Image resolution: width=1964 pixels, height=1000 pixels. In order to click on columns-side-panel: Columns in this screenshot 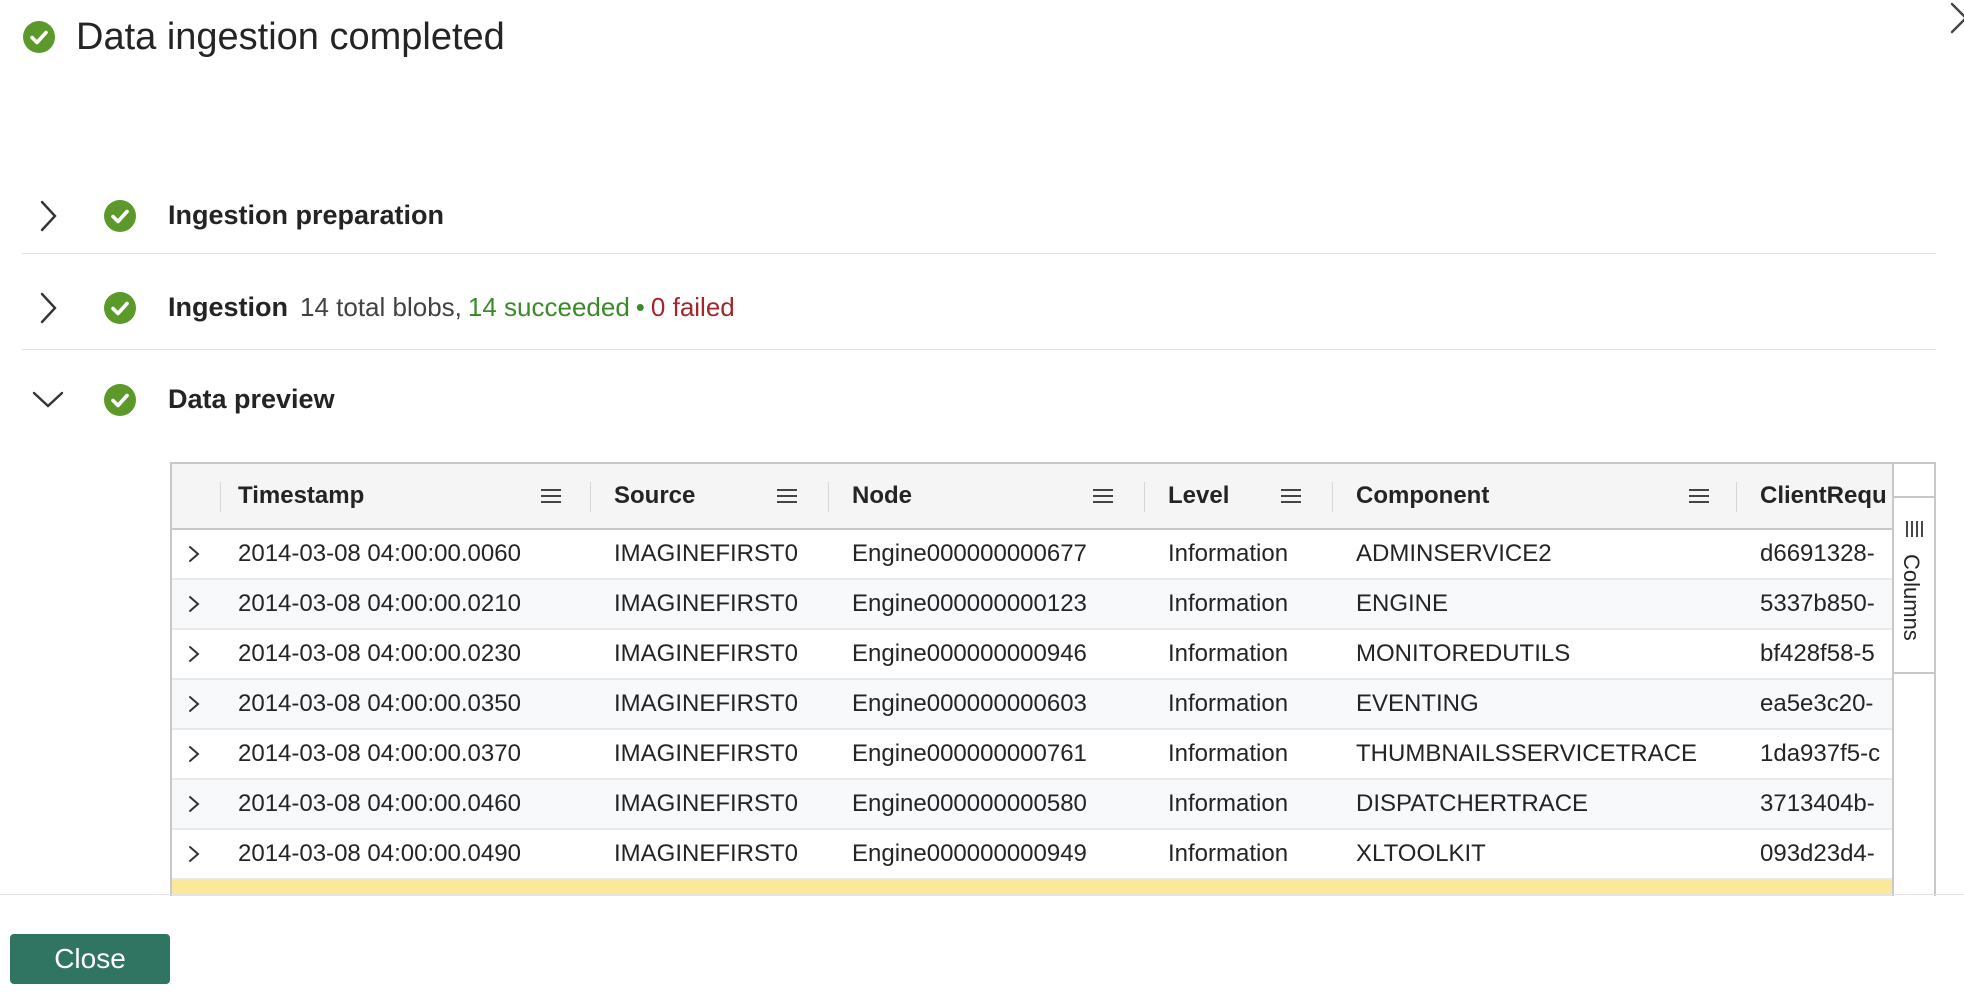, I will do `click(1913, 680)`.